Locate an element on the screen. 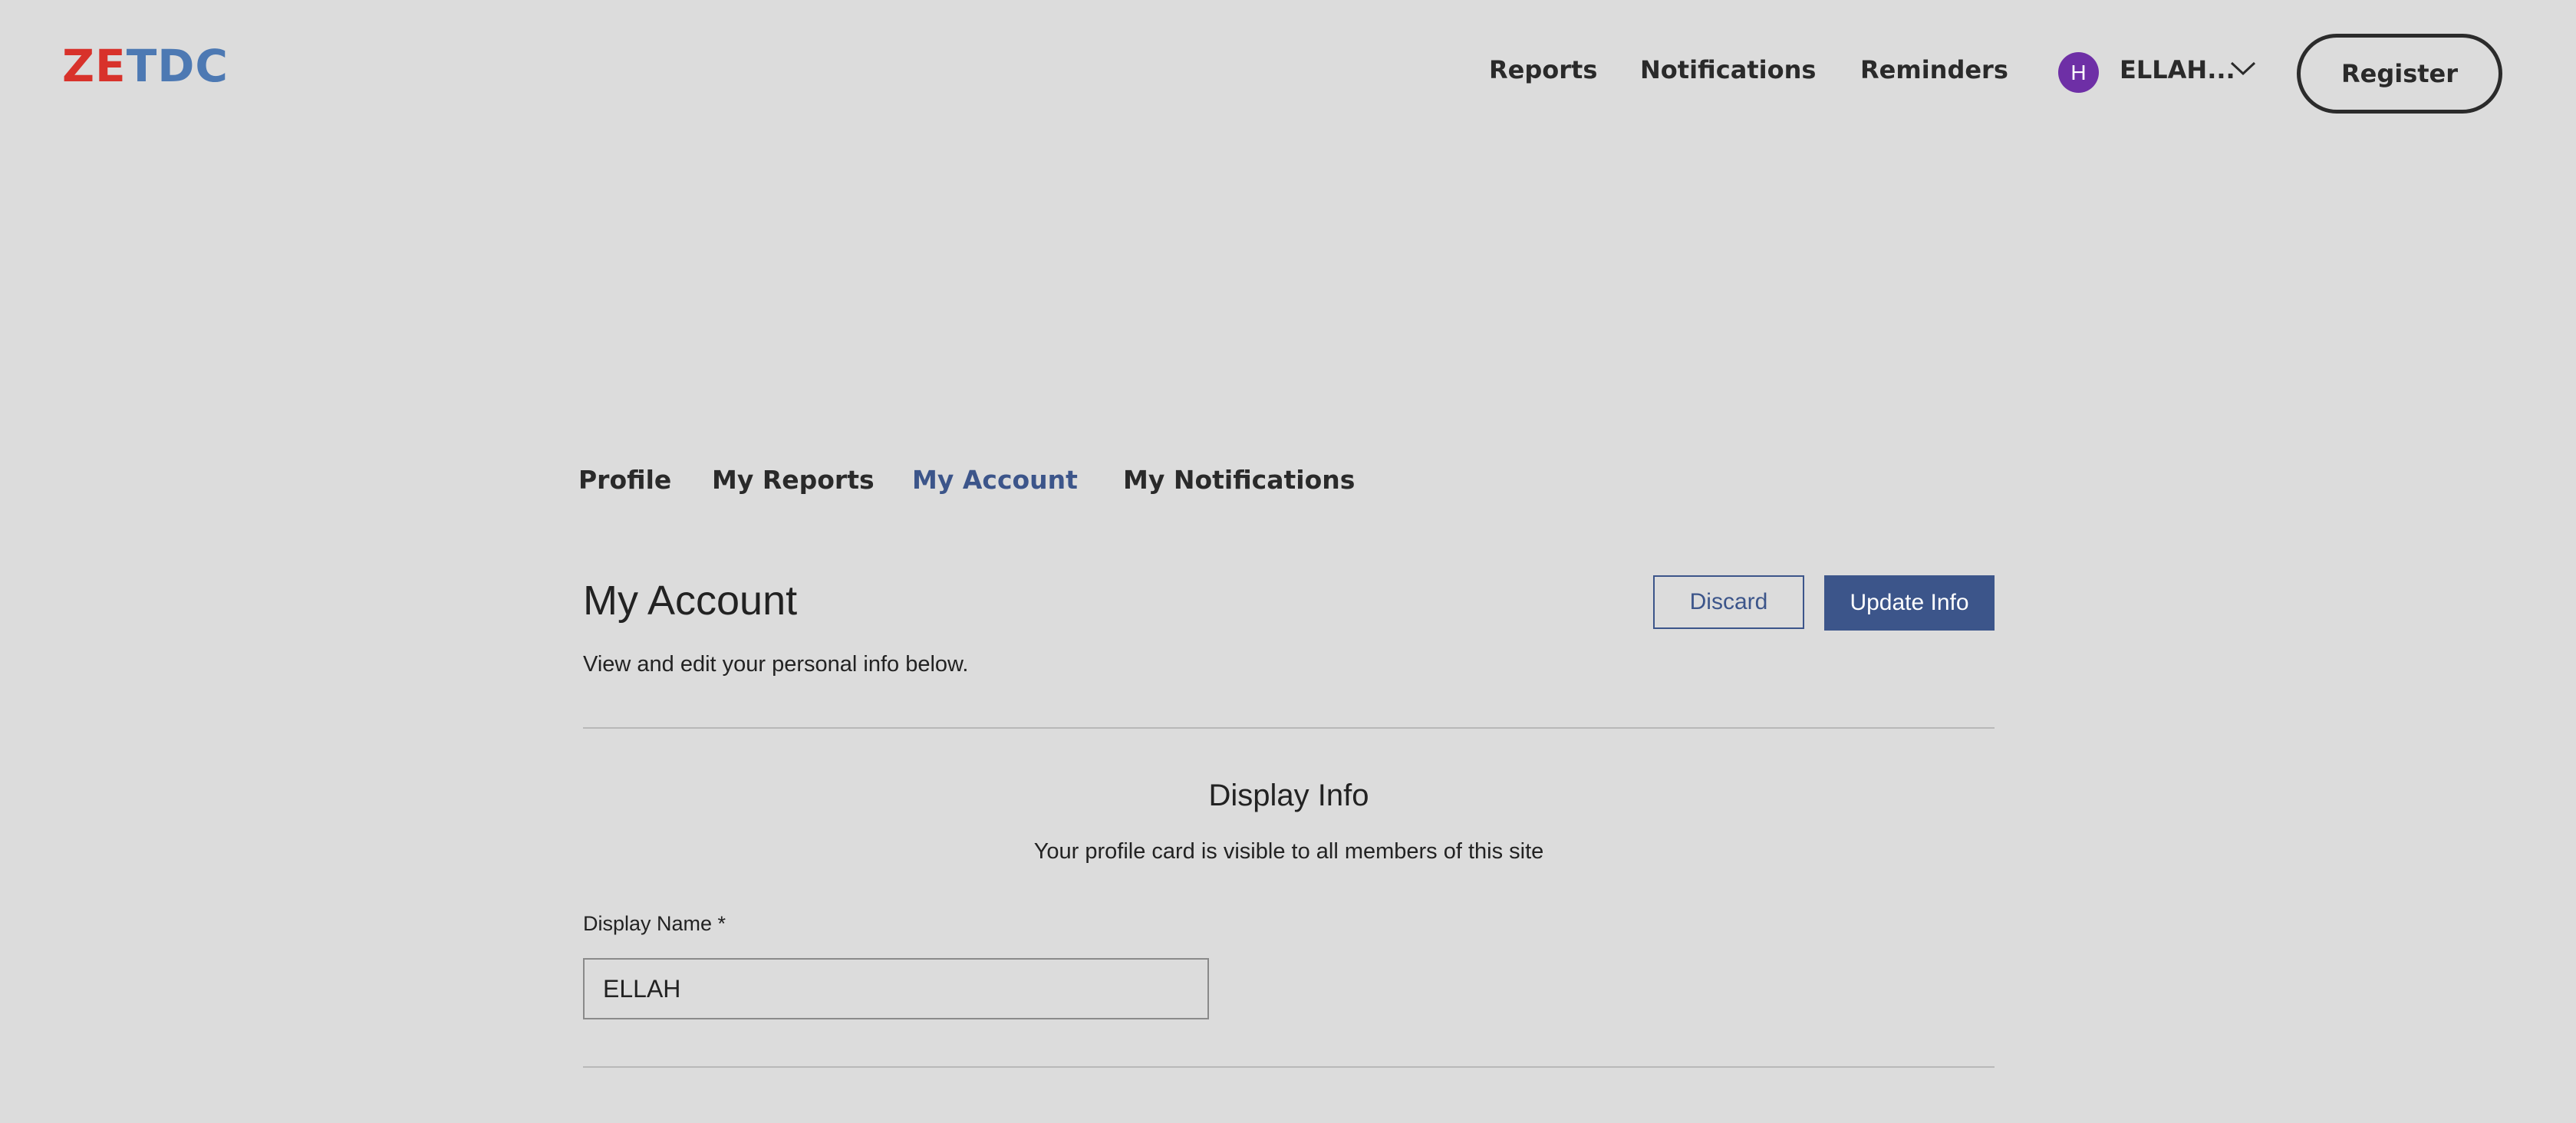 This screenshot has width=2576, height=1123. discard-button: Discard is located at coordinates (1728, 602).